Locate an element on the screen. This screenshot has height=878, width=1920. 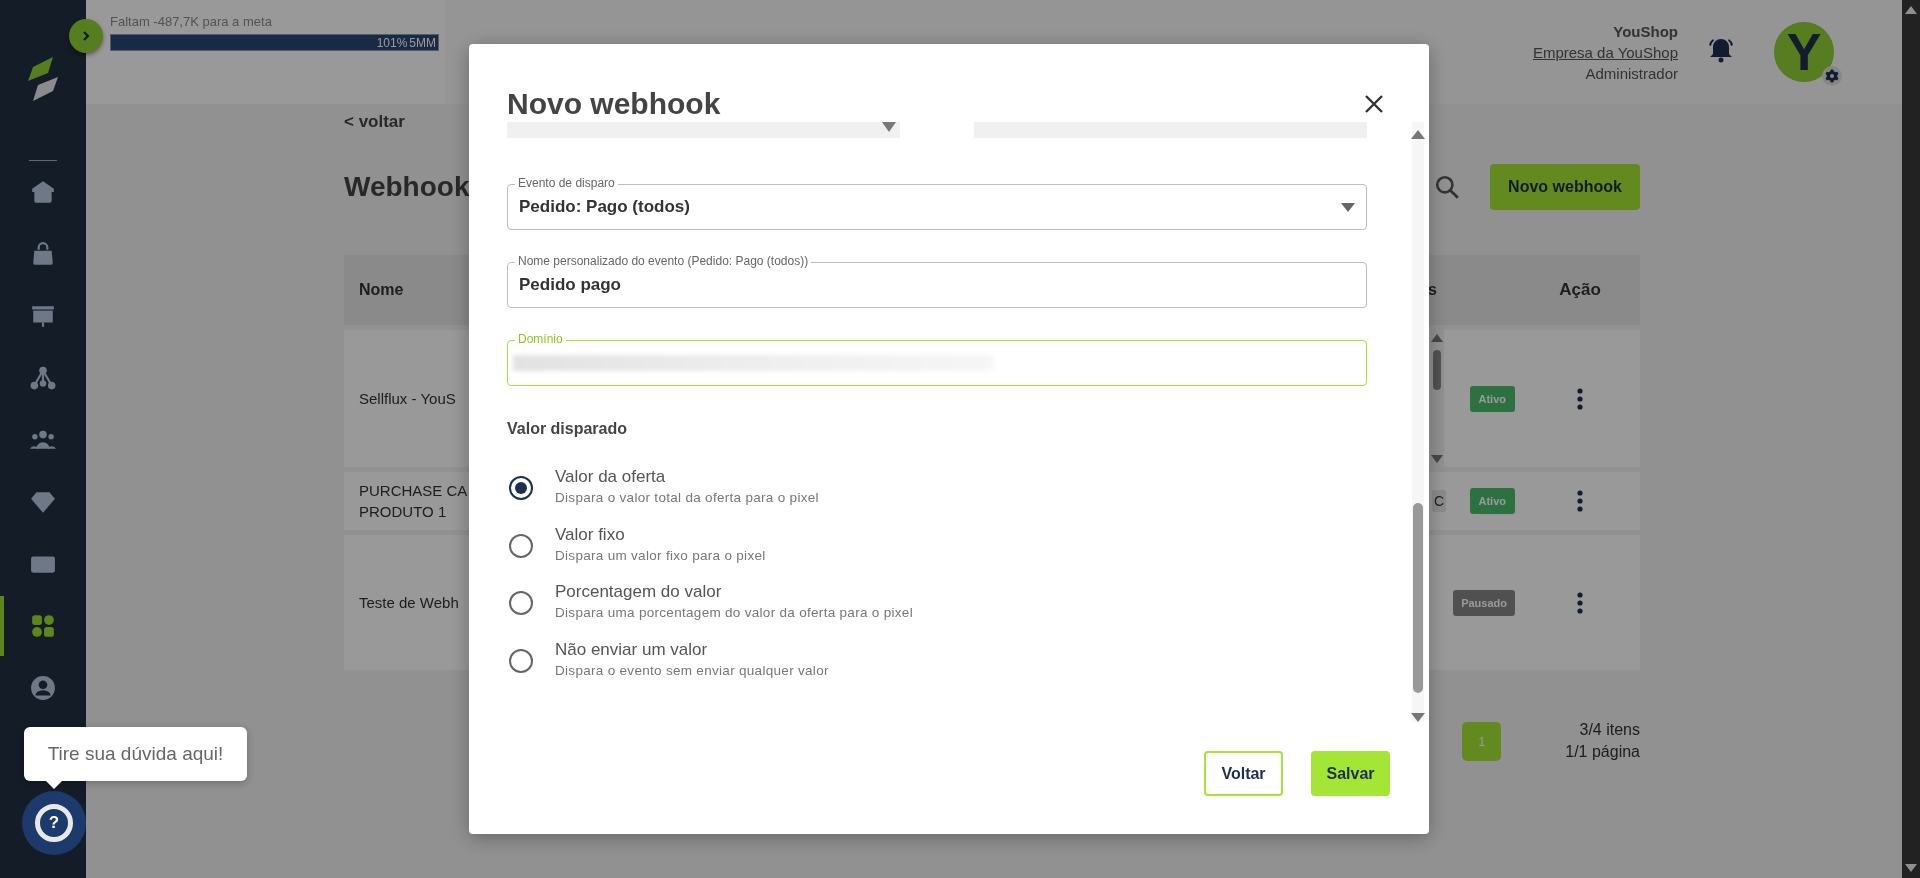
help-tooltip: Tire sua dúvida aqui! is located at coordinates (135, 758).